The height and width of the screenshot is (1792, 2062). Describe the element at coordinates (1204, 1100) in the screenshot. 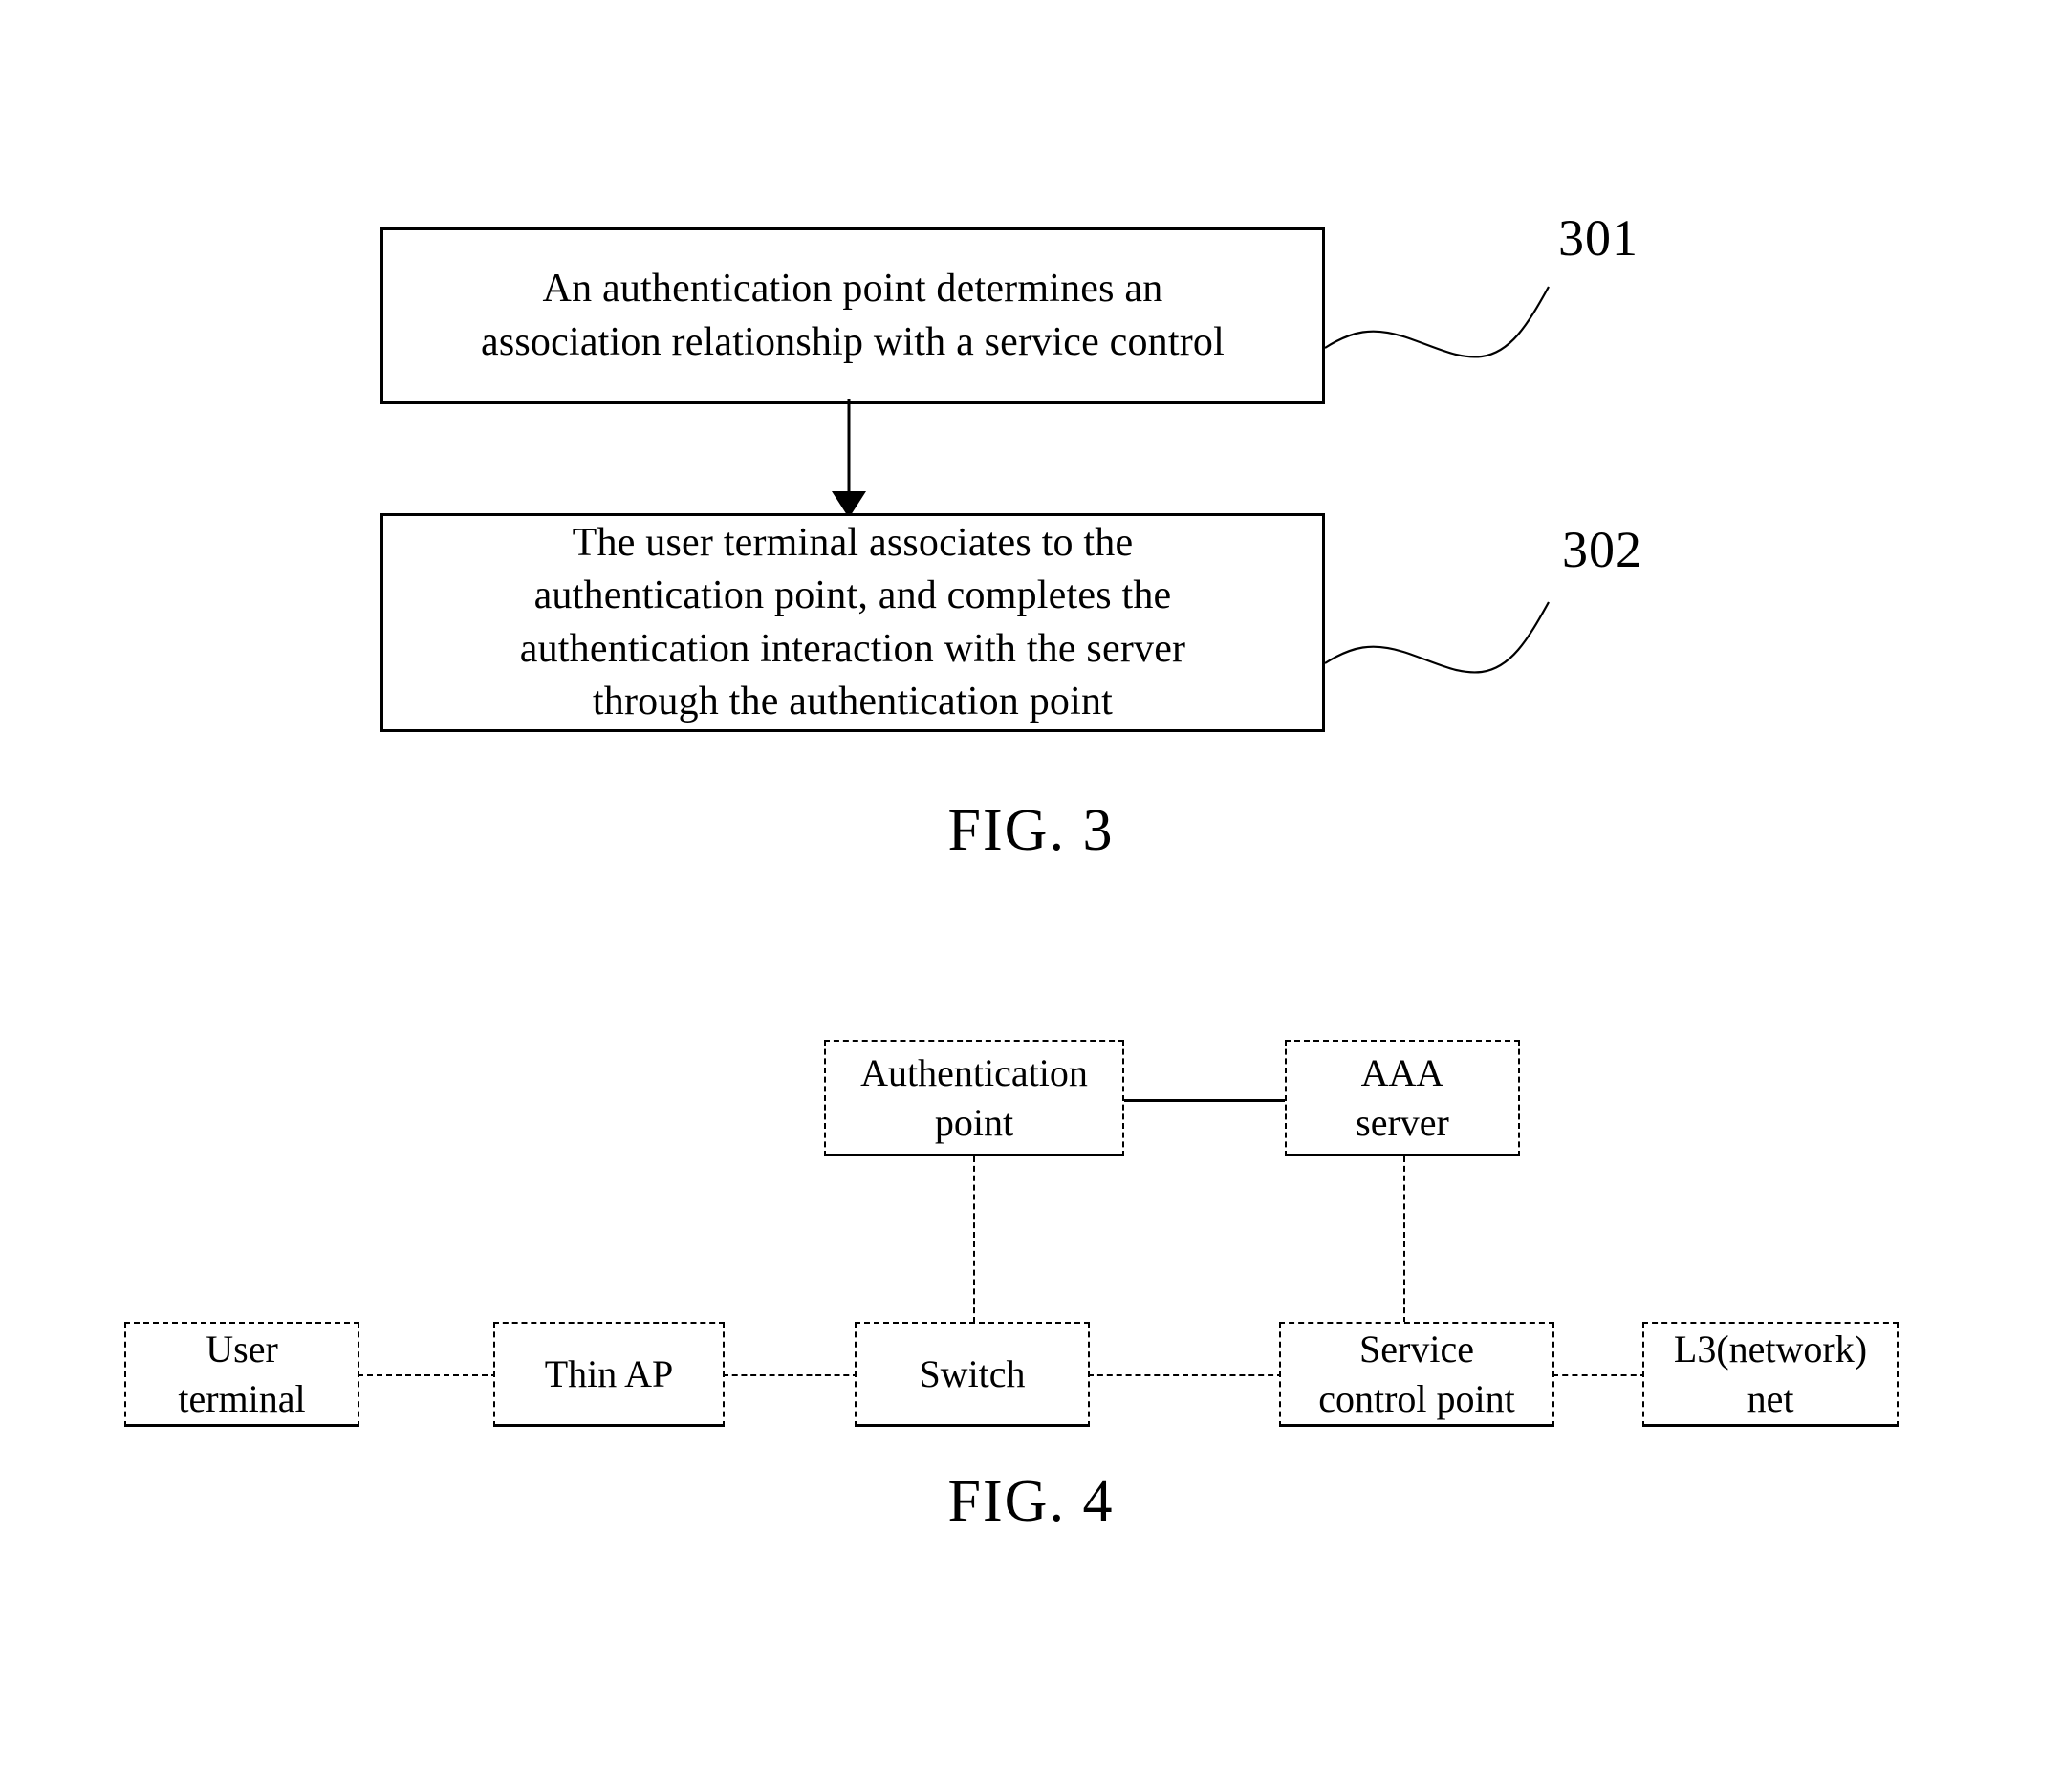

I see `connector-auth-to-aaa` at that location.